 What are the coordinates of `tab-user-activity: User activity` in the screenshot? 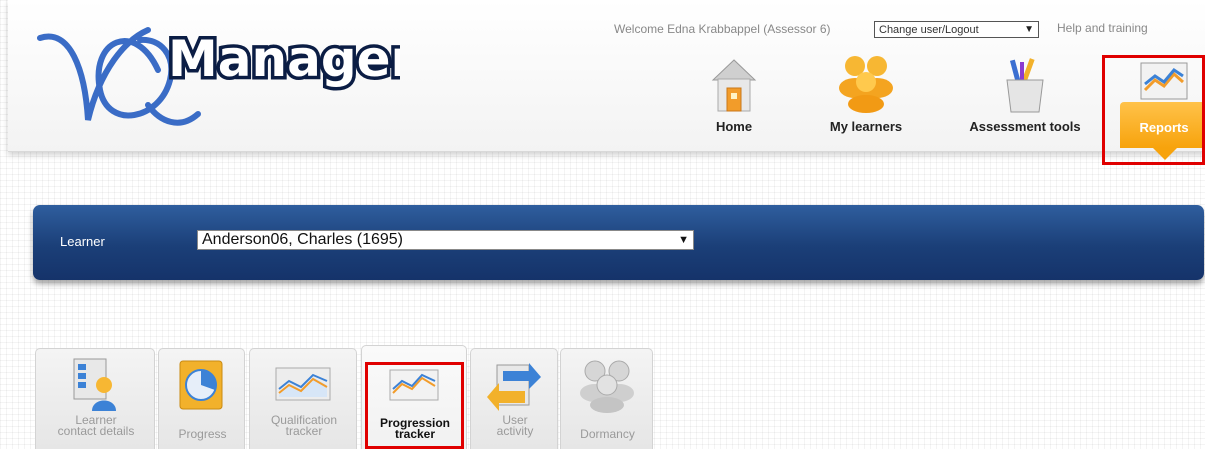 It's located at (514, 398).